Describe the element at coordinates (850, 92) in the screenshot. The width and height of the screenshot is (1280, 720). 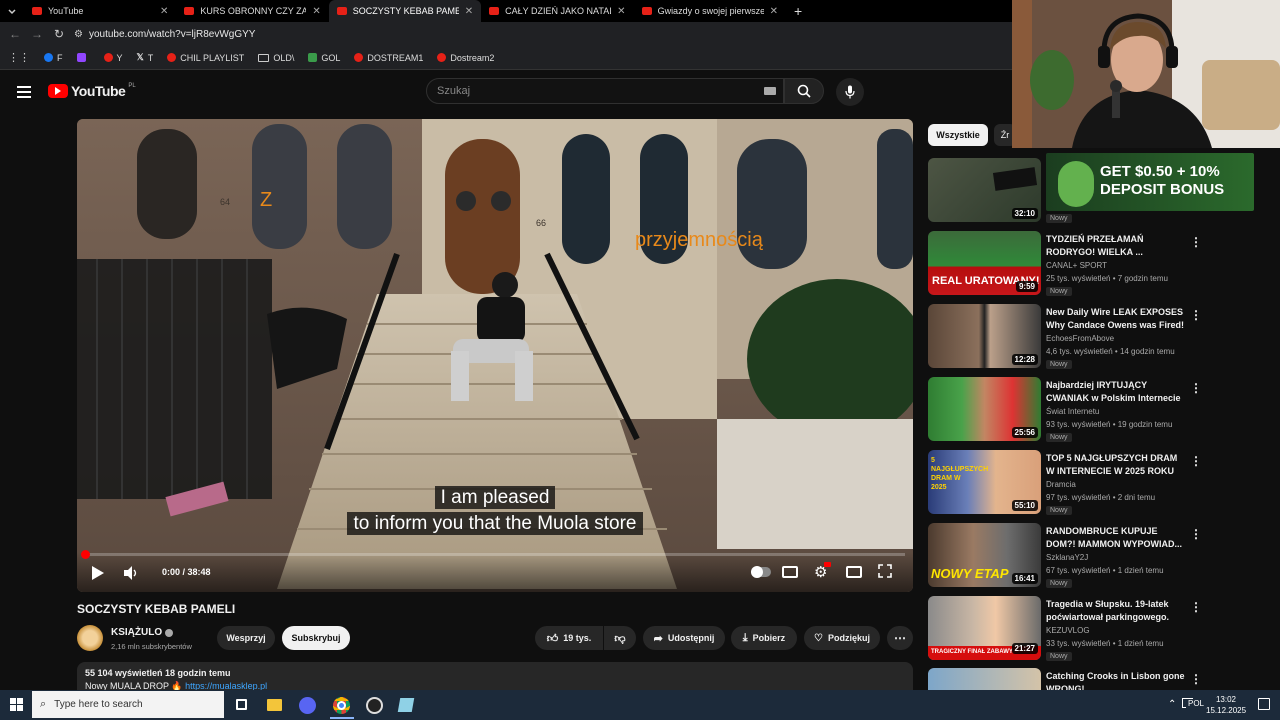
I see `voice-search-button` at that location.